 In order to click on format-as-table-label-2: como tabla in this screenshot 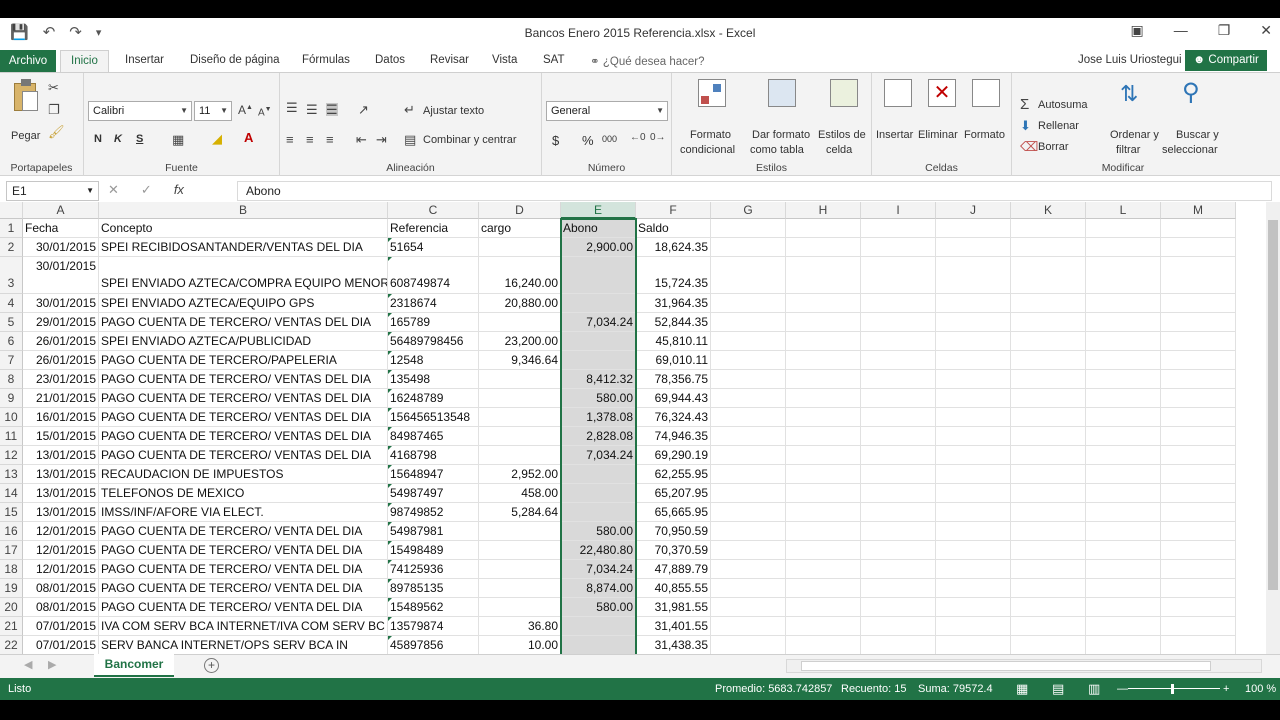, I will do `click(777, 150)`.